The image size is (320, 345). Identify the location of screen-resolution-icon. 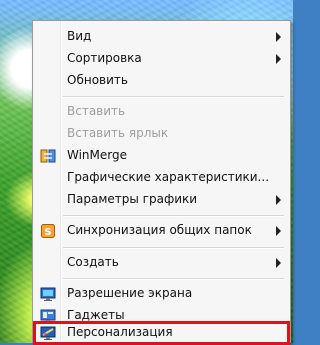
(48, 294).